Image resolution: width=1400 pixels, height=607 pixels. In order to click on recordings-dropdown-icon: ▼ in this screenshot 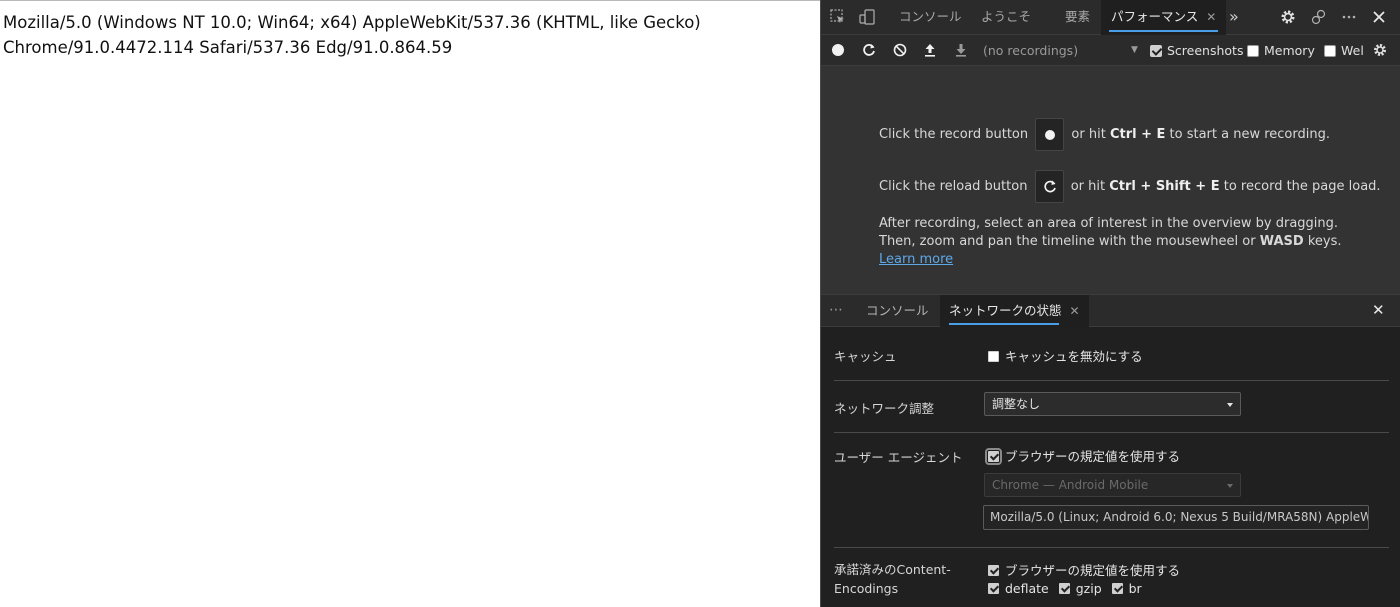, I will do `click(1134, 50)`.